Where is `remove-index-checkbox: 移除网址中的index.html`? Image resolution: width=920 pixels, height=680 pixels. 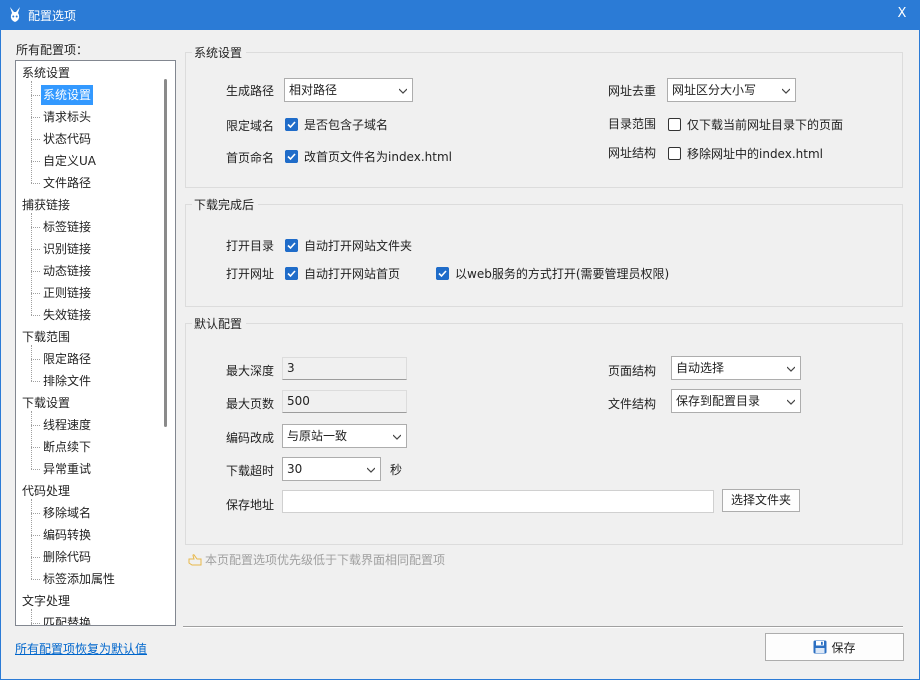 remove-index-checkbox: 移除网址中的index.html is located at coordinates (745, 153).